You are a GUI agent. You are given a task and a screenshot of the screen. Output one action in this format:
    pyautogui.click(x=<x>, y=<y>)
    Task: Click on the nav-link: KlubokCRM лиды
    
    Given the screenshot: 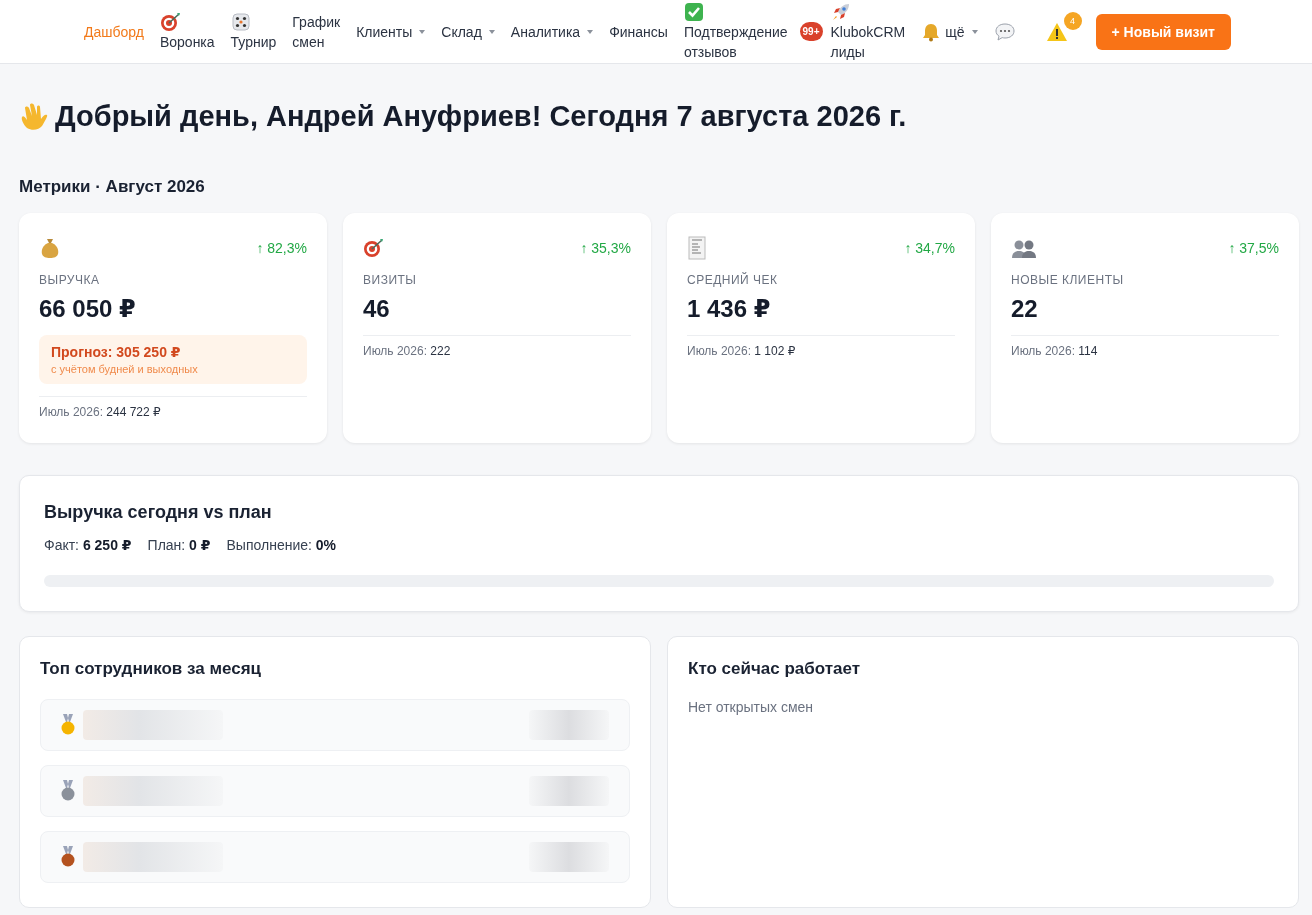 What is the action you would take?
    pyautogui.click(x=868, y=31)
    